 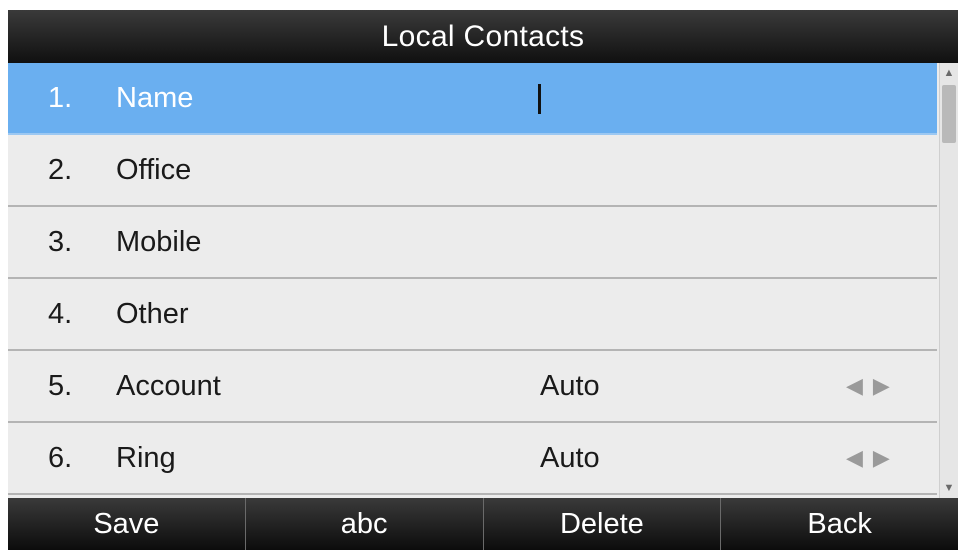 What do you see at coordinates (472, 243) in the screenshot?
I see `field-row-mobile: 3. Mobile` at bounding box center [472, 243].